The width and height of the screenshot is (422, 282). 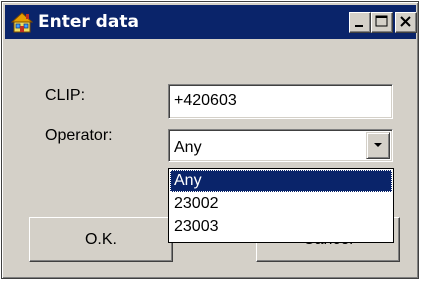 What do you see at coordinates (281, 181) in the screenshot?
I see `dropdown-option-any: Any` at bounding box center [281, 181].